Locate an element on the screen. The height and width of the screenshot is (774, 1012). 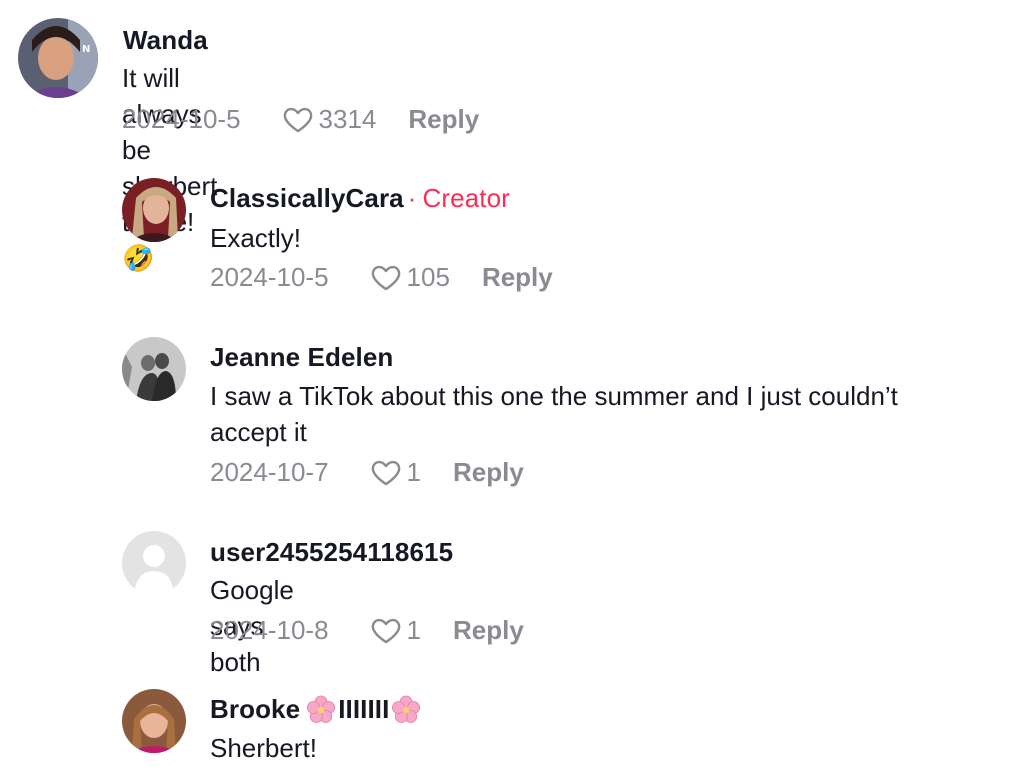
like-button: 3314 is located at coordinates (329, 119).